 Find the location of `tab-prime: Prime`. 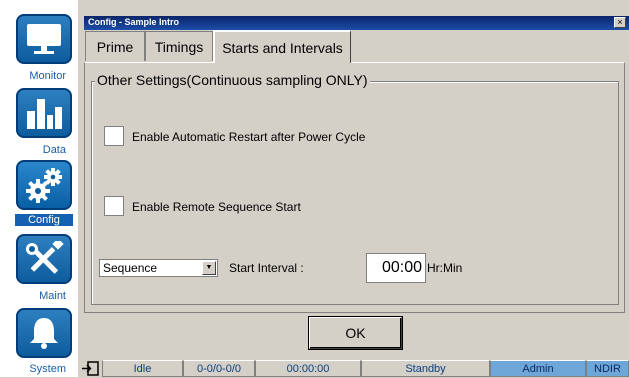

tab-prime: Prime is located at coordinates (115, 46).